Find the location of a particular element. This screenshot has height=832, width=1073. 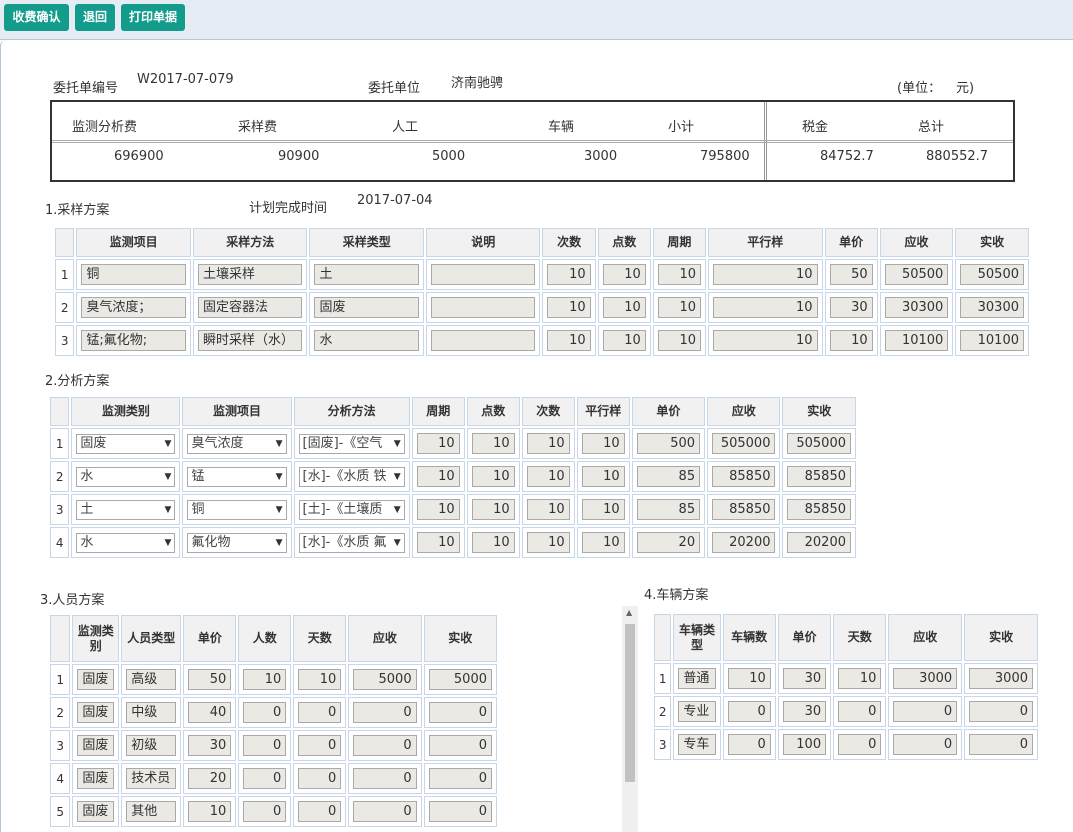

method-field: 土壤采样 is located at coordinates (250, 274).